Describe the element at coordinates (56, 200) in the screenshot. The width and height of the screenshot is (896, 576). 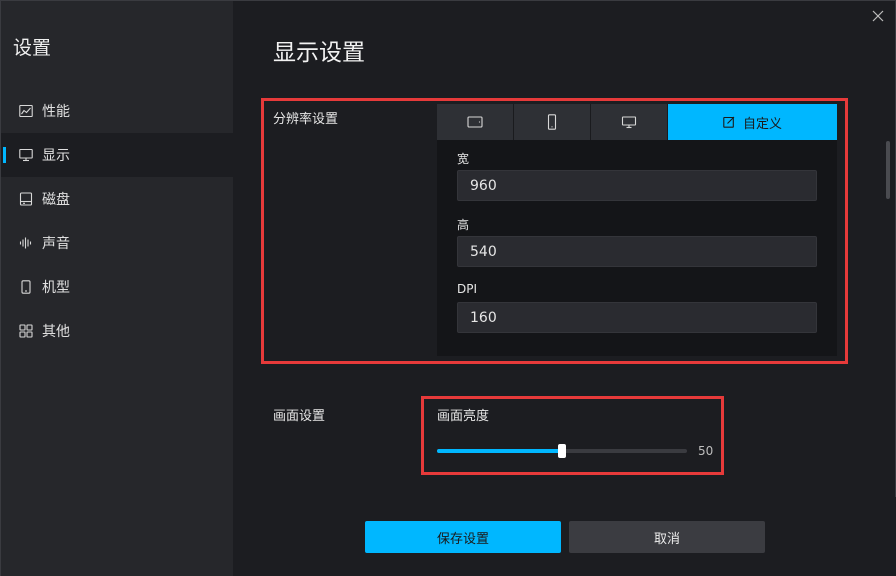
I see `sidebar-item-label: 磁盘` at that location.